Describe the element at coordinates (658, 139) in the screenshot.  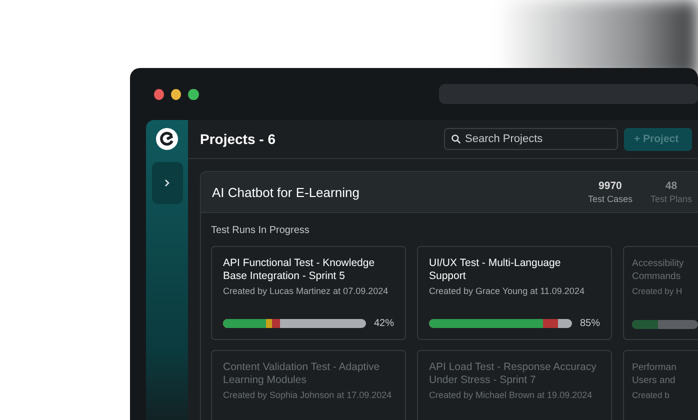
I see `add-project-button: + Project` at that location.